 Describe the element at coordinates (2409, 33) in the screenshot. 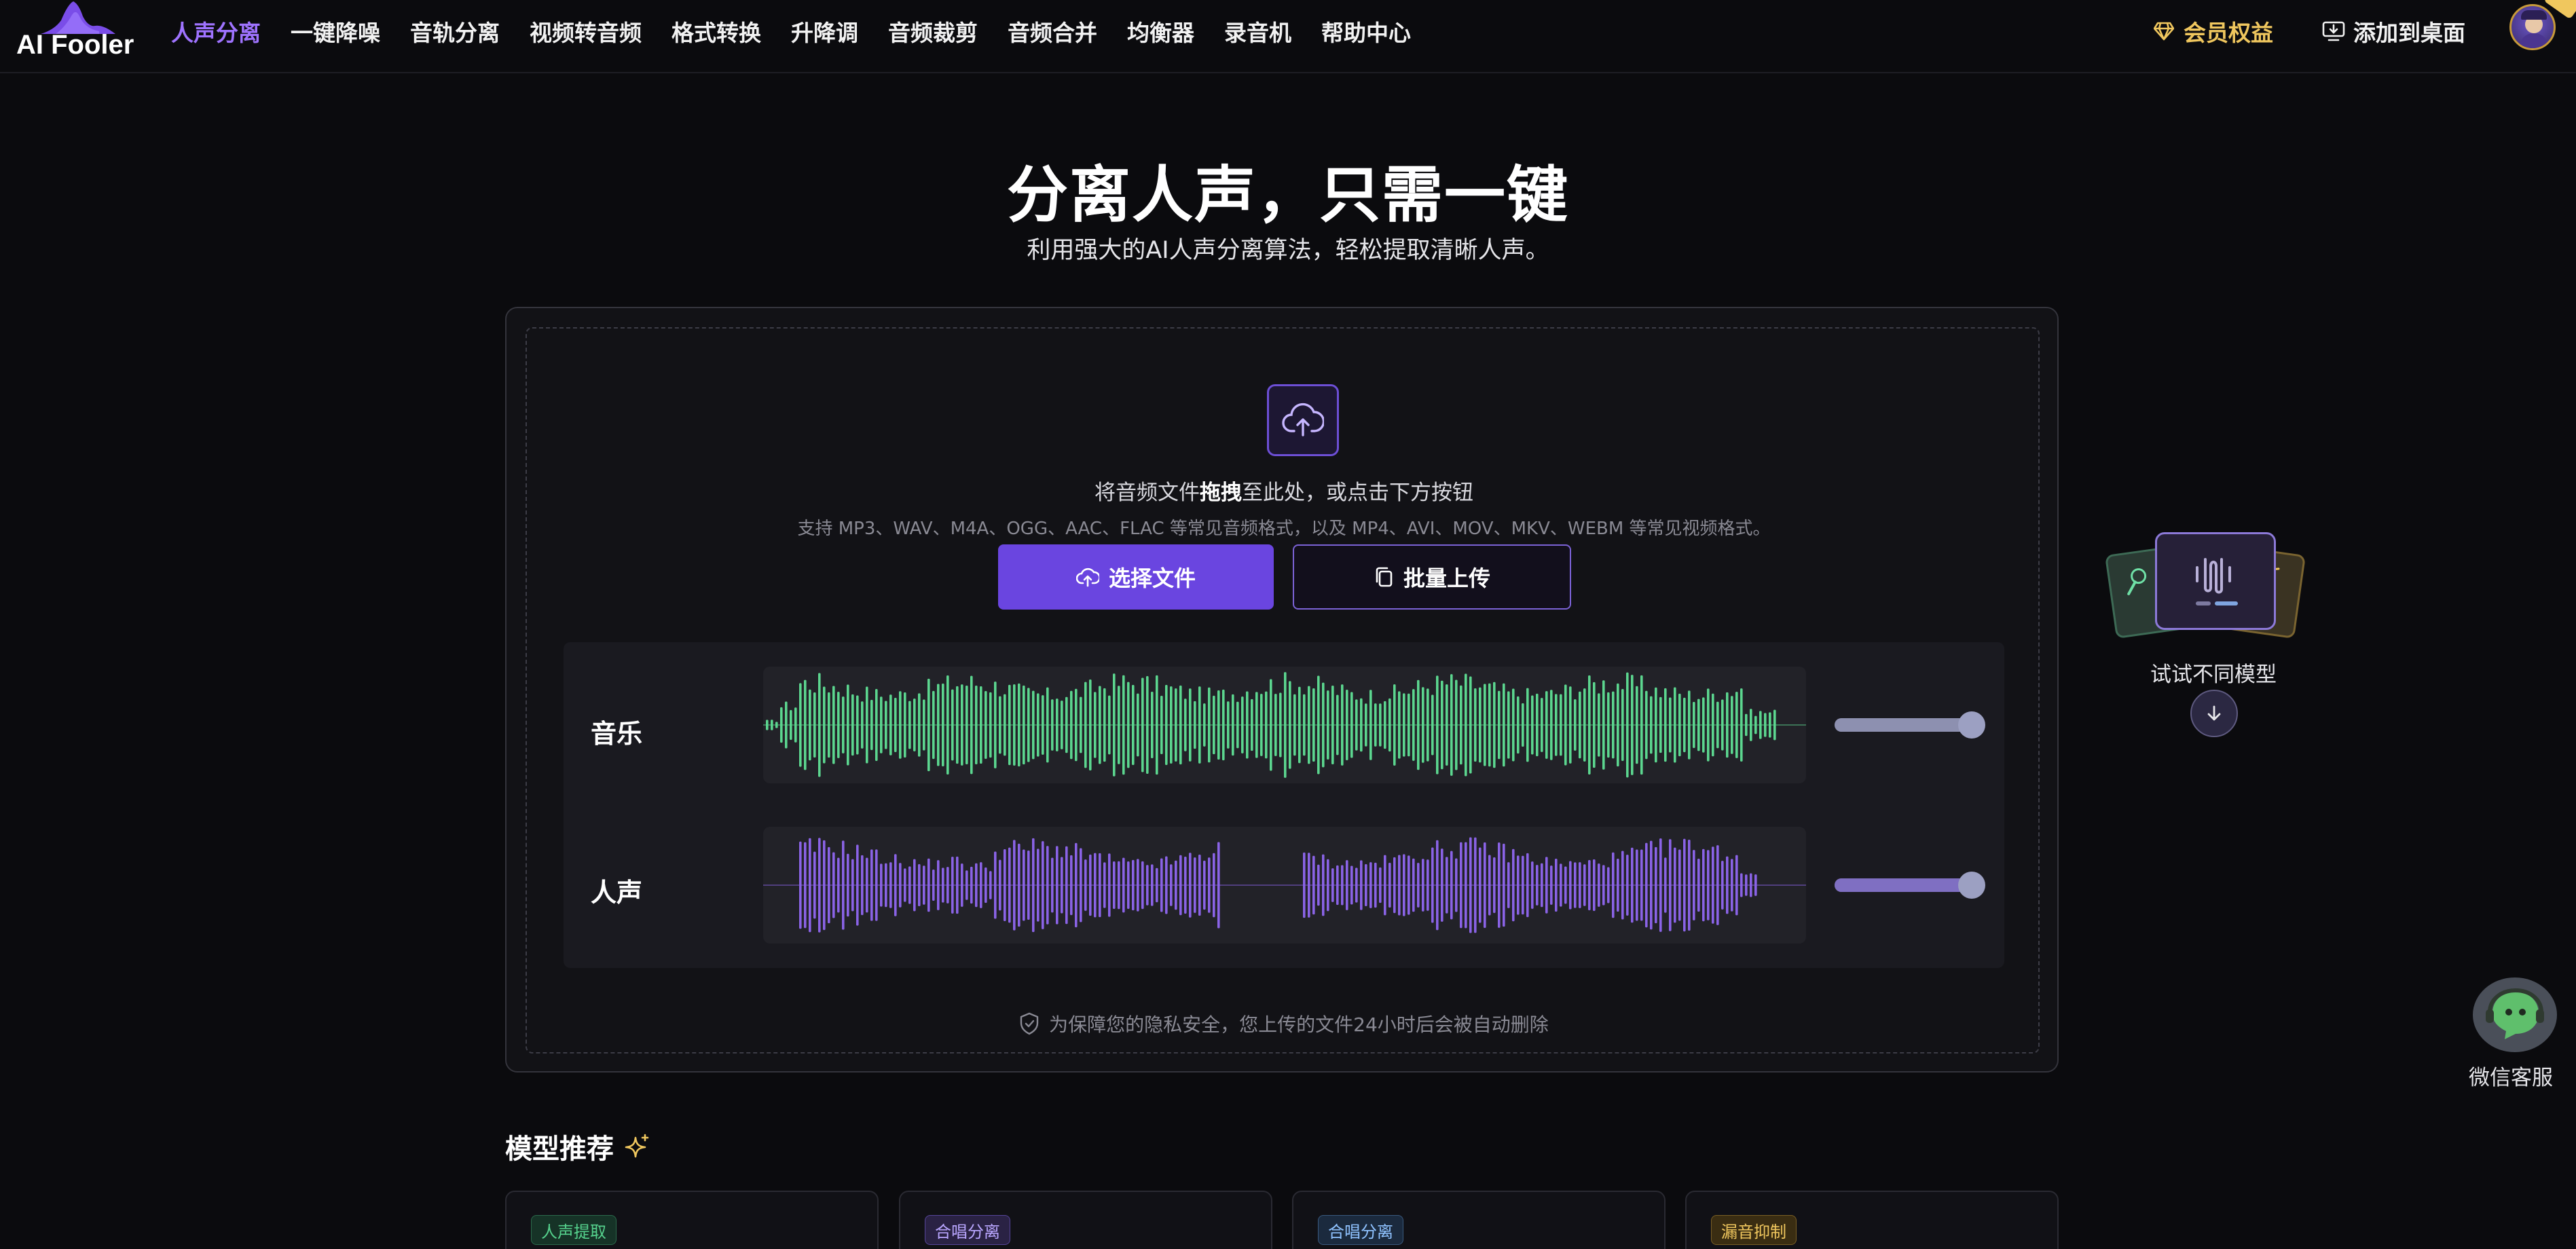

I see `add-to-desktop-label: 添加到桌面` at that location.